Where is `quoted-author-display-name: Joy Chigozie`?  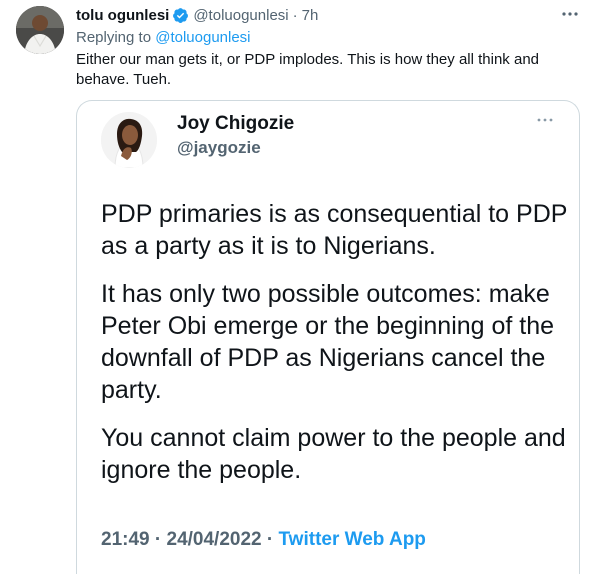 quoted-author-display-name: Joy Chigozie is located at coordinates (235, 124).